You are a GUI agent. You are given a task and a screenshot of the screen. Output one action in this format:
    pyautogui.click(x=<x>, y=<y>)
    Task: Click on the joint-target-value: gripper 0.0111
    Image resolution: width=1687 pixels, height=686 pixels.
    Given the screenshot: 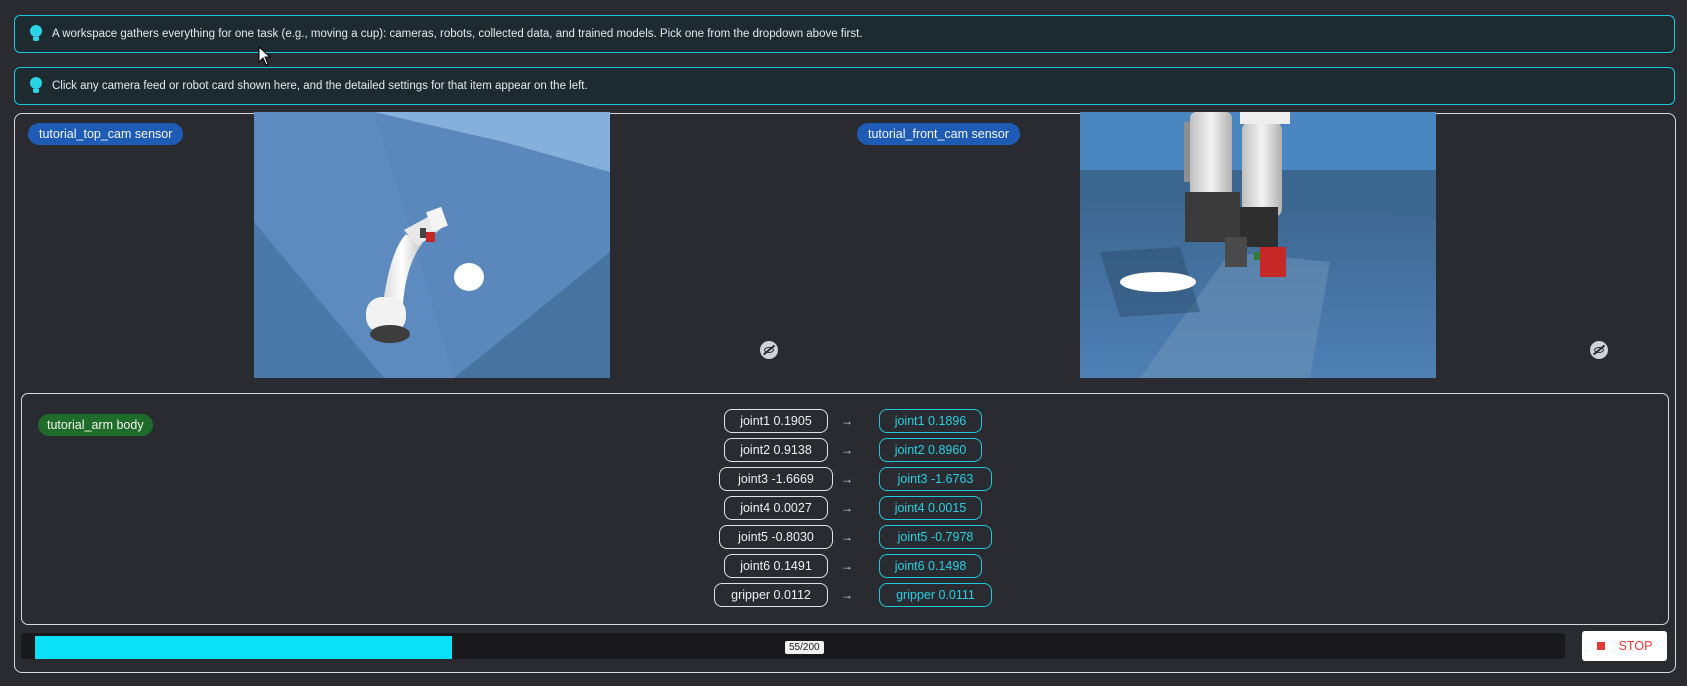 What is the action you would take?
    pyautogui.click(x=935, y=595)
    